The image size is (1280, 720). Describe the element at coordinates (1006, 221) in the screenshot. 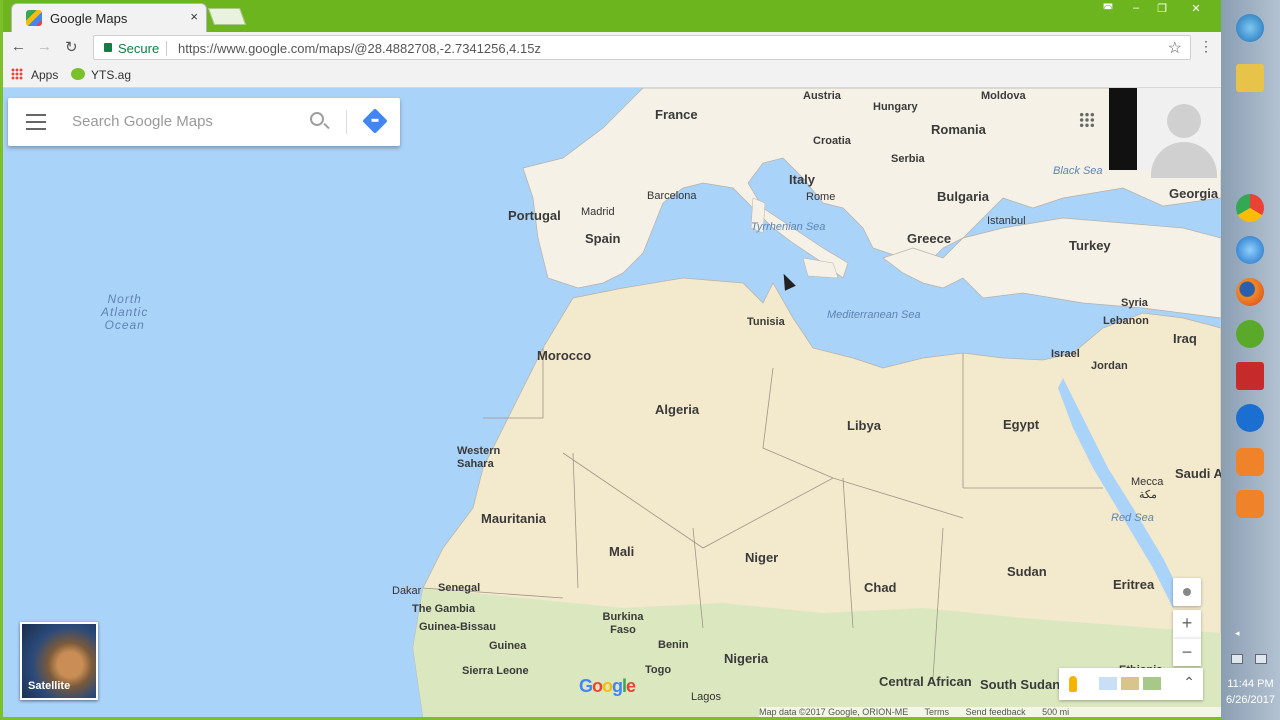

I see `label-istanbul: Istanbul` at that location.